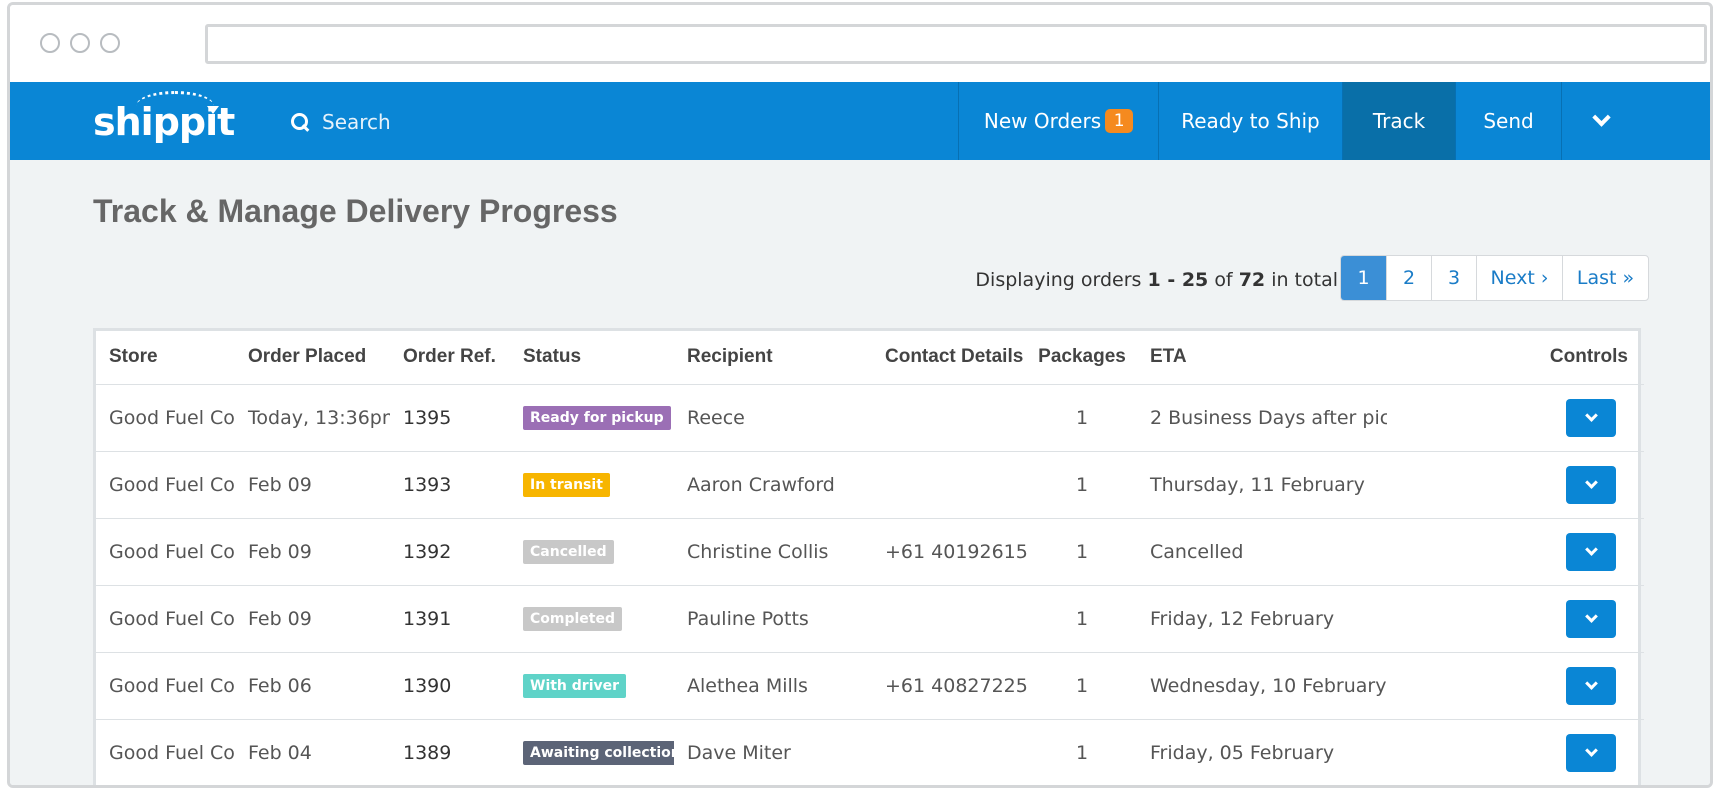 Image resolution: width=1724 pixels, height=790 pixels. I want to click on tab-new-orders-label: New Orders, so click(1042, 121).